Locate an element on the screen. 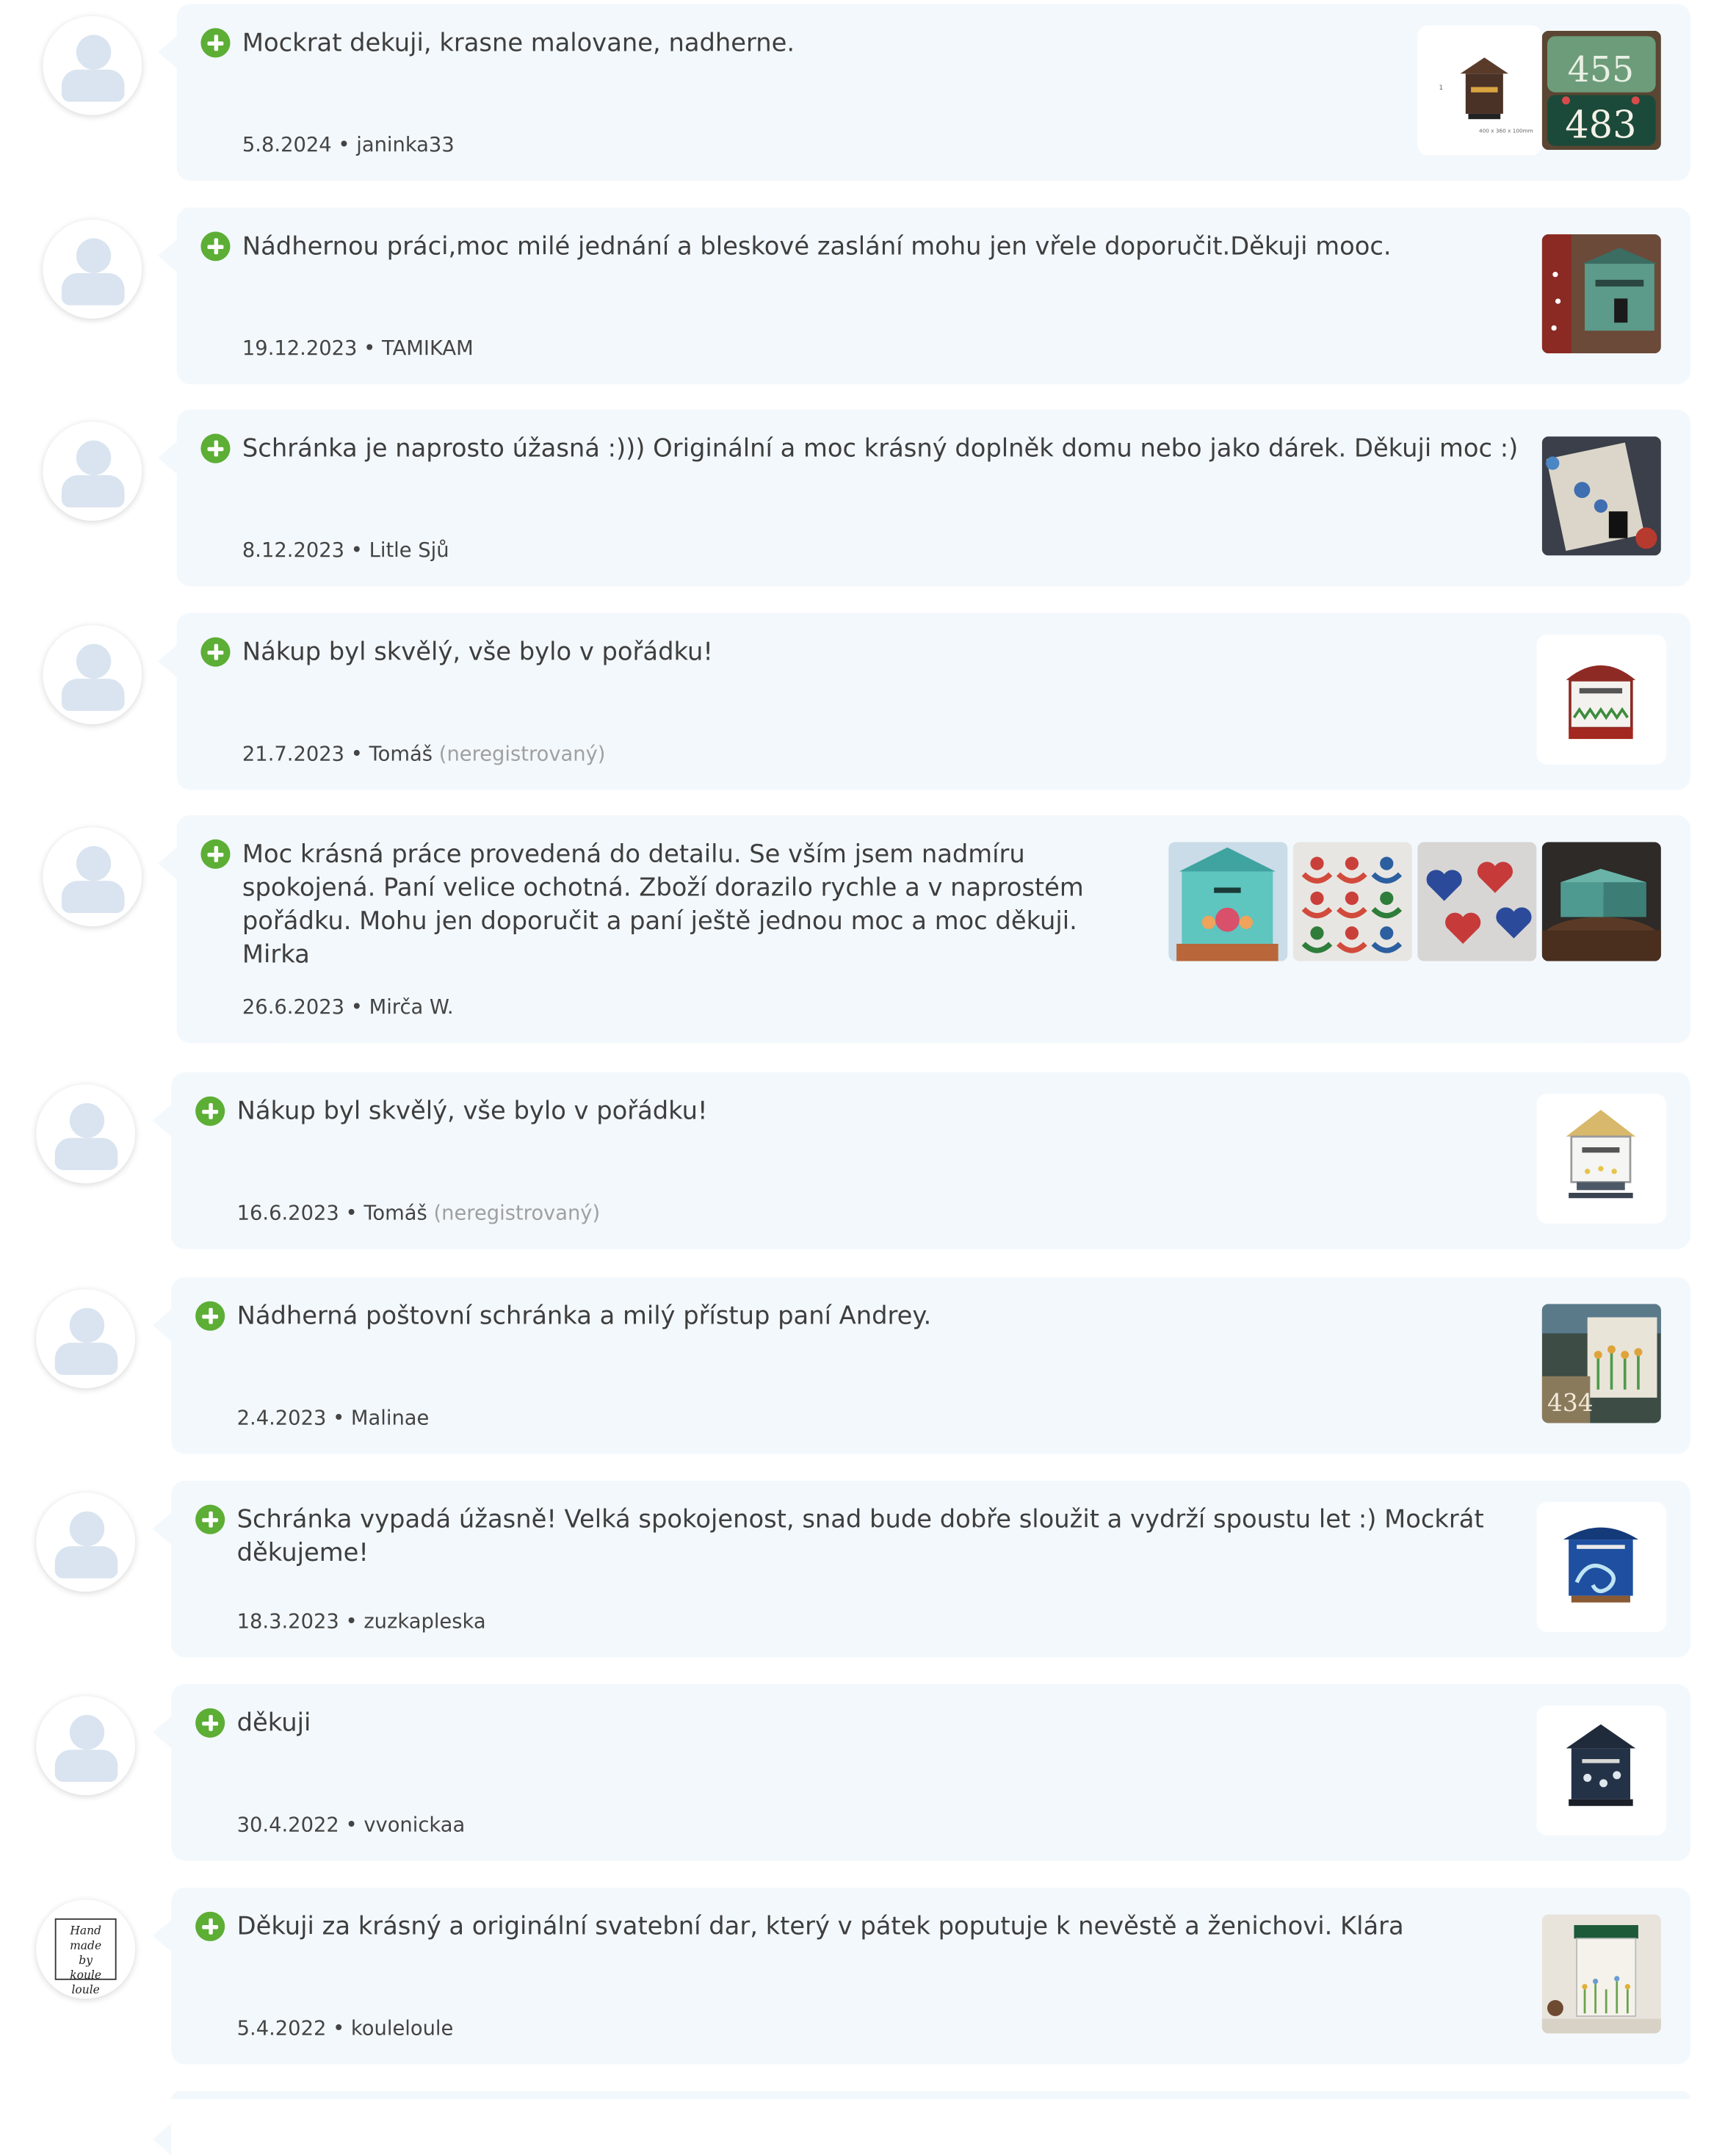 Image resolution: width=1736 pixels, height=2155 pixels. white-red-mailbox-thumb is located at coordinates (1601, 699).